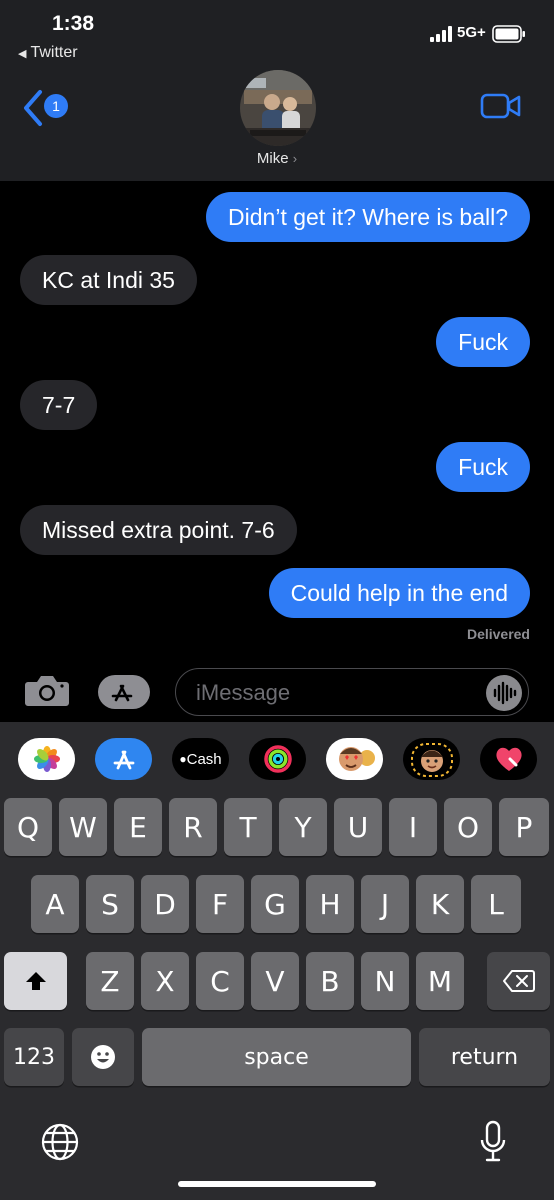  I want to click on key-r: R, so click(193, 827).